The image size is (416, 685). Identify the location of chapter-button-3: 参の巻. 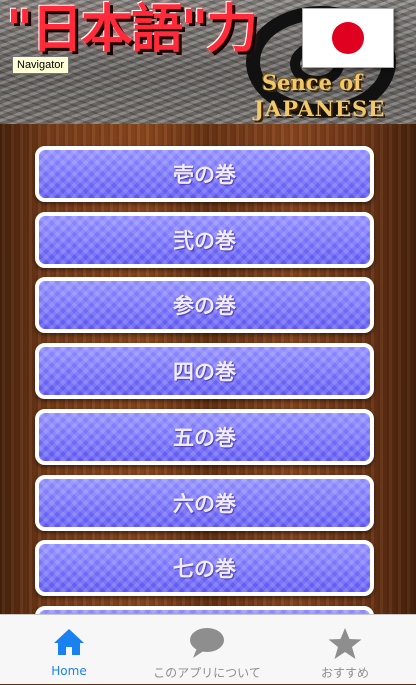
(204, 305).